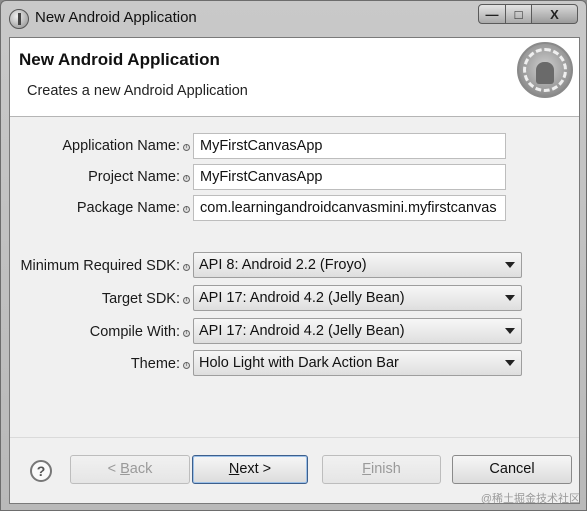 The image size is (587, 511). What do you see at coordinates (140, 299) in the screenshot?
I see `target-sdk-label: Target SDK:` at bounding box center [140, 299].